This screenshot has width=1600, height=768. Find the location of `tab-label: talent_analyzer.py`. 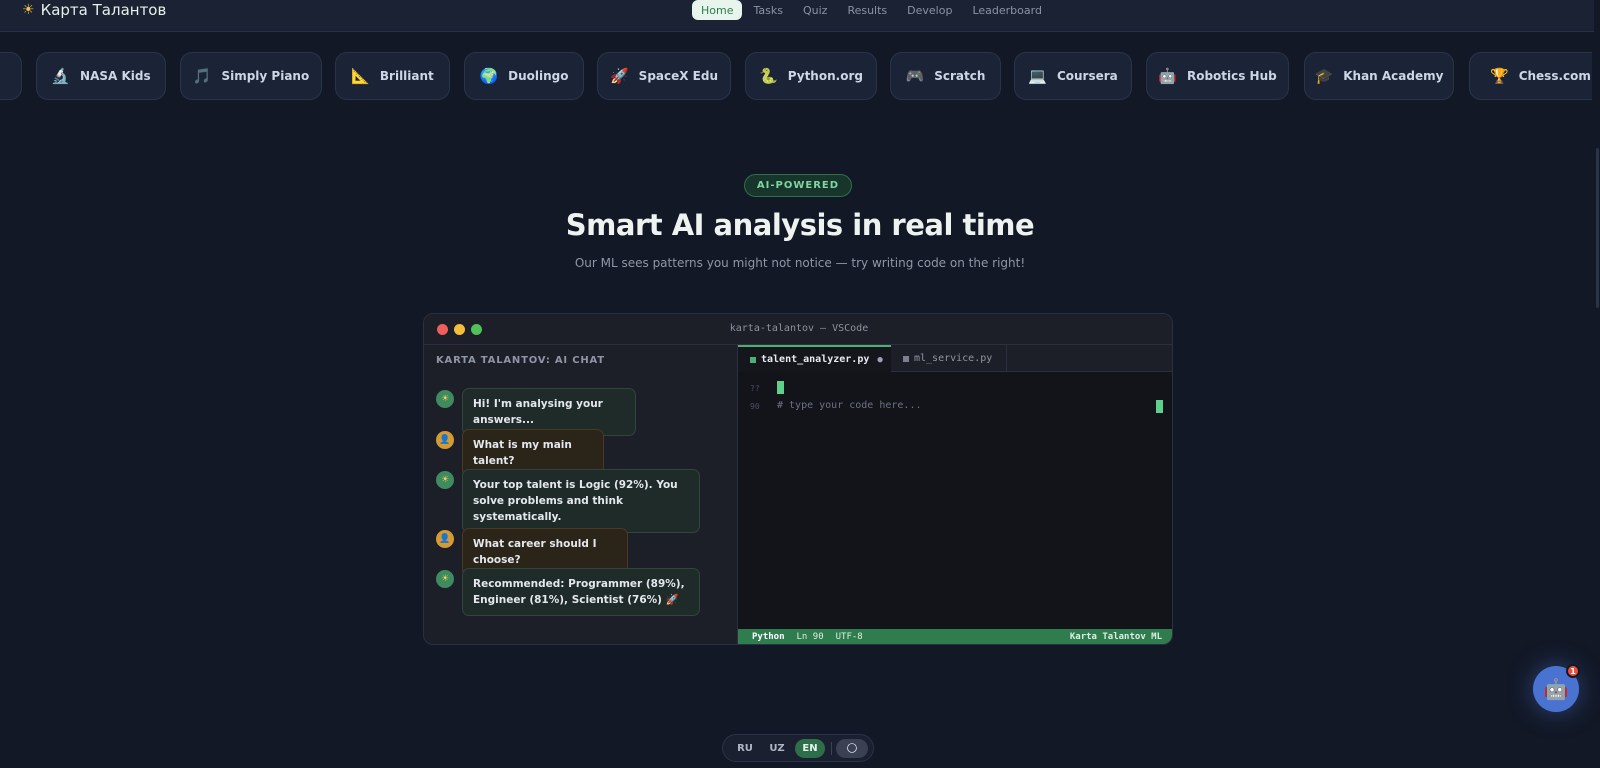

tab-label: talent_analyzer.py is located at coordinates (815, 359).